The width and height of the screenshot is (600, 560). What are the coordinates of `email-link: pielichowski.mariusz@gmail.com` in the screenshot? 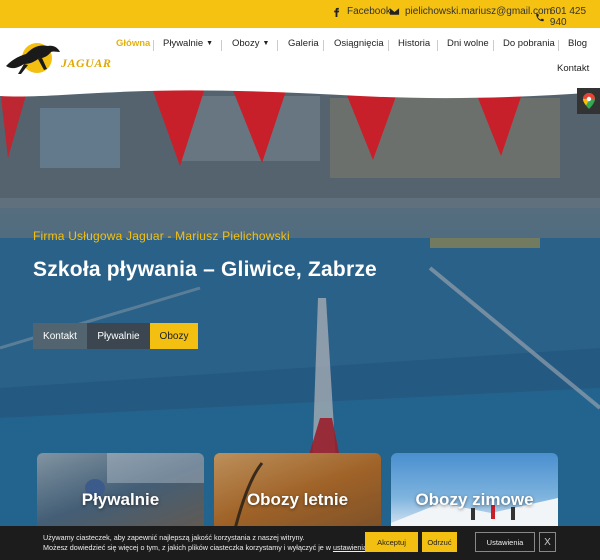 It's located at (470, 11).